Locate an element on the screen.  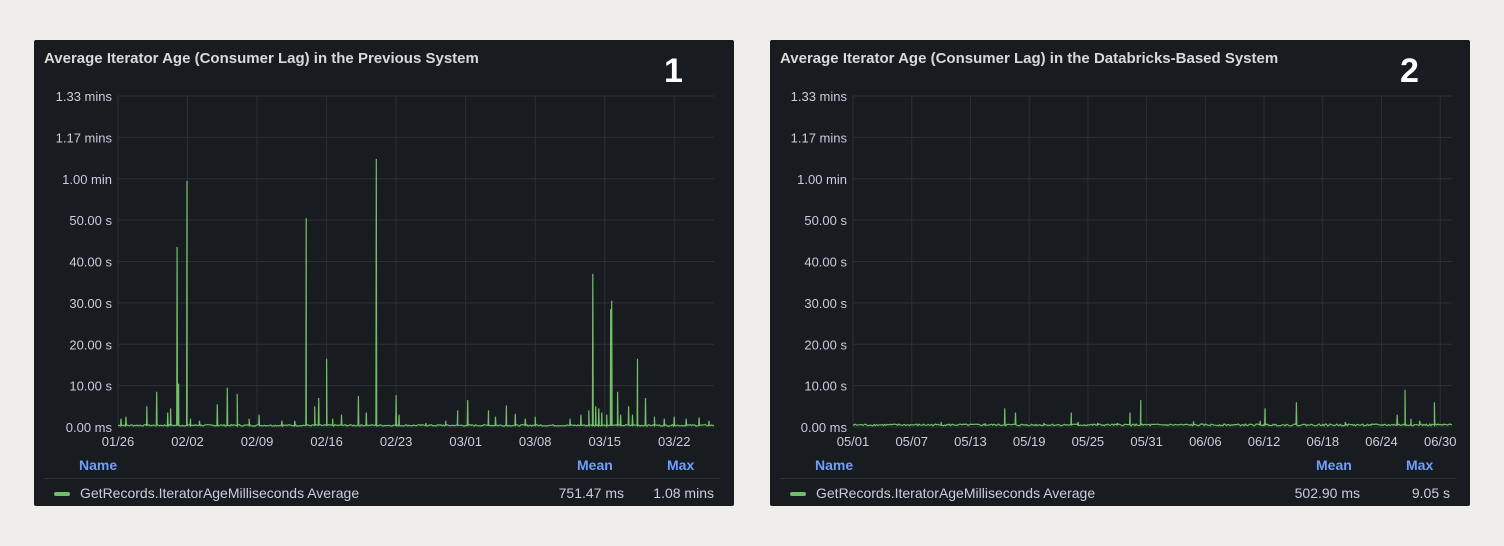
x-tick-label: 06/24 is located at coordinates (1381, 441).